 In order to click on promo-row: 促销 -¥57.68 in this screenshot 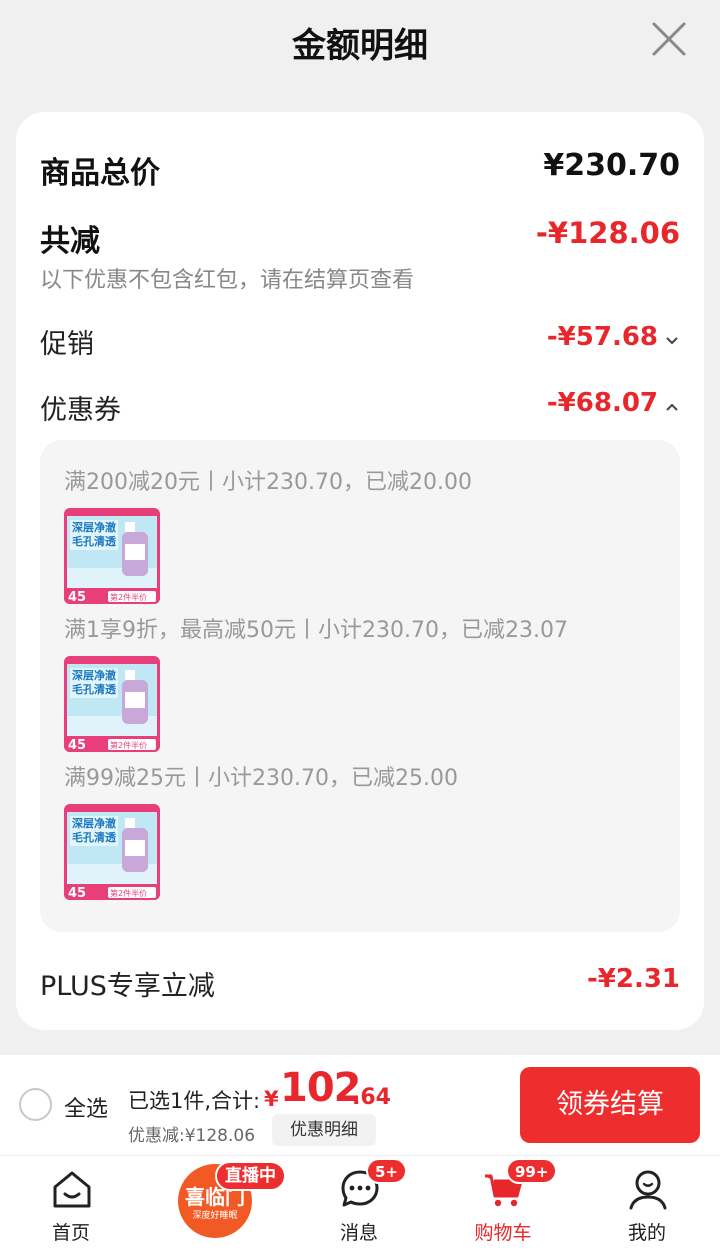, I will do `click(360, 342)`.